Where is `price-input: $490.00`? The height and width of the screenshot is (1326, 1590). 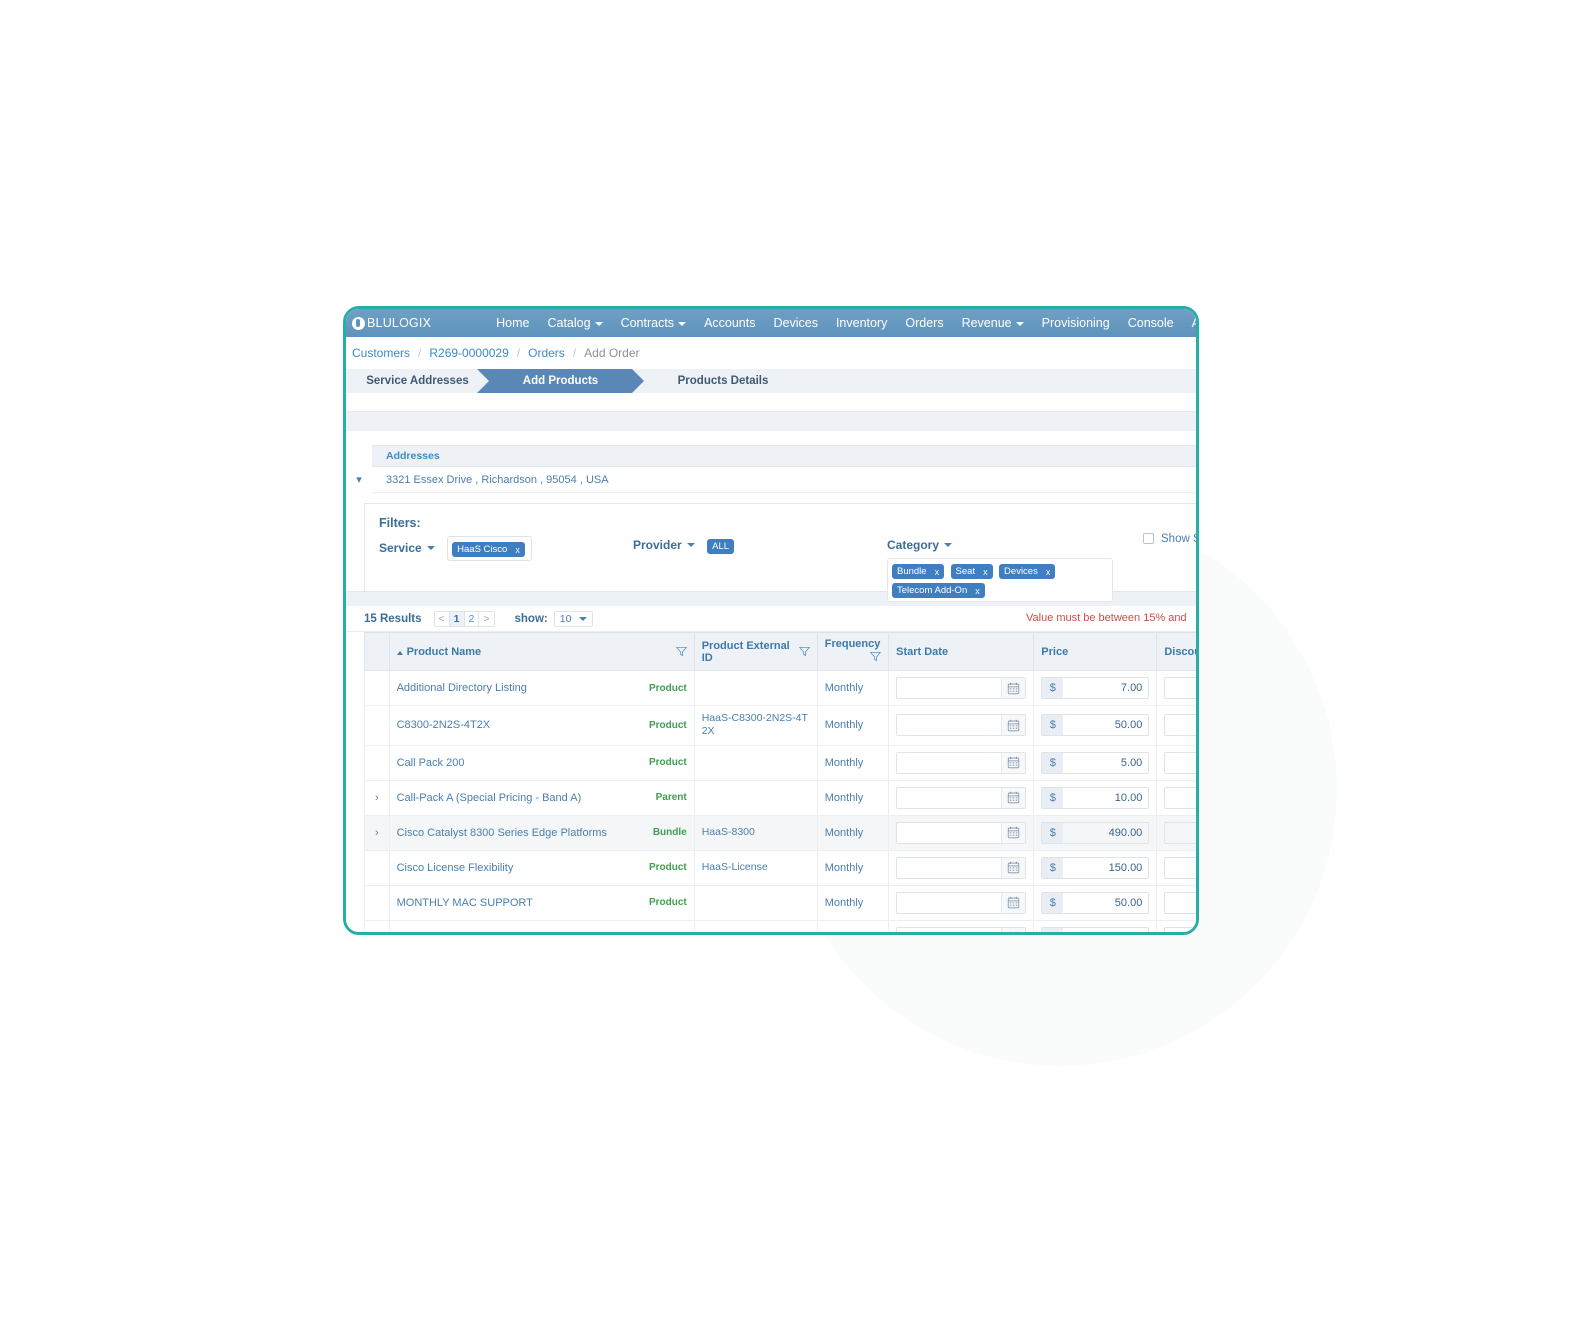 price-input: $490.00 is located at coordinates (1095, 832).